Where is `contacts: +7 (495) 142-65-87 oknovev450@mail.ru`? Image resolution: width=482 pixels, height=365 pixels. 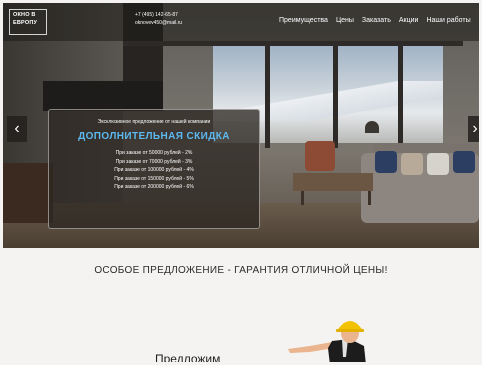 contacts: +7 (495) 142-65-87 oknovev450@mail.ru is located at coordinates (158, 19).